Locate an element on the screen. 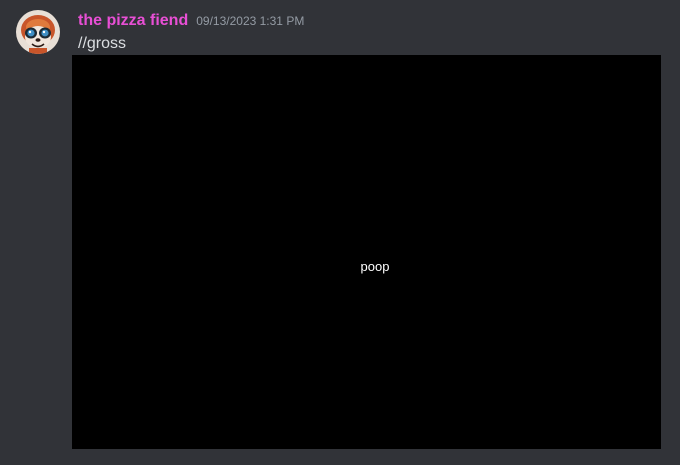 Image resolution: width=680 pixels, height=465 pixels. user-avatar is located at coordinates (38, 32).